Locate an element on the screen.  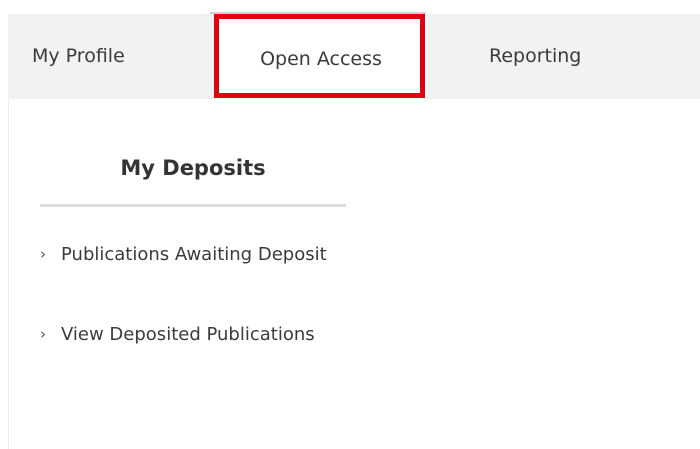
tab-label: Open Access is located at coordinates (321, 59).